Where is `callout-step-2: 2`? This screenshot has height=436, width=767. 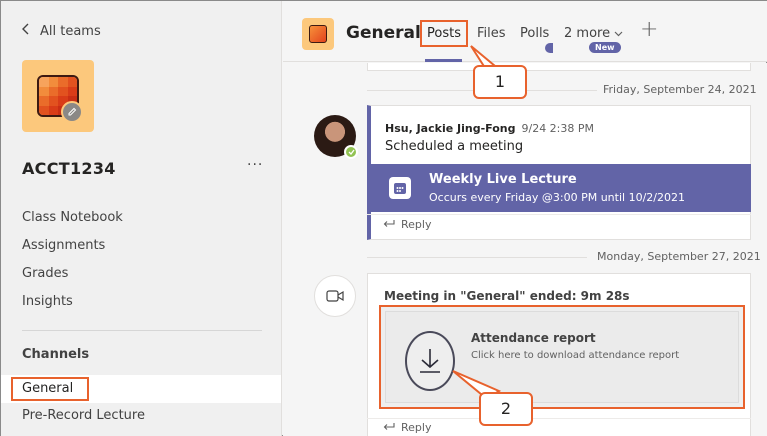 callout-step-2: 2 is located at coordinates (506, 409).